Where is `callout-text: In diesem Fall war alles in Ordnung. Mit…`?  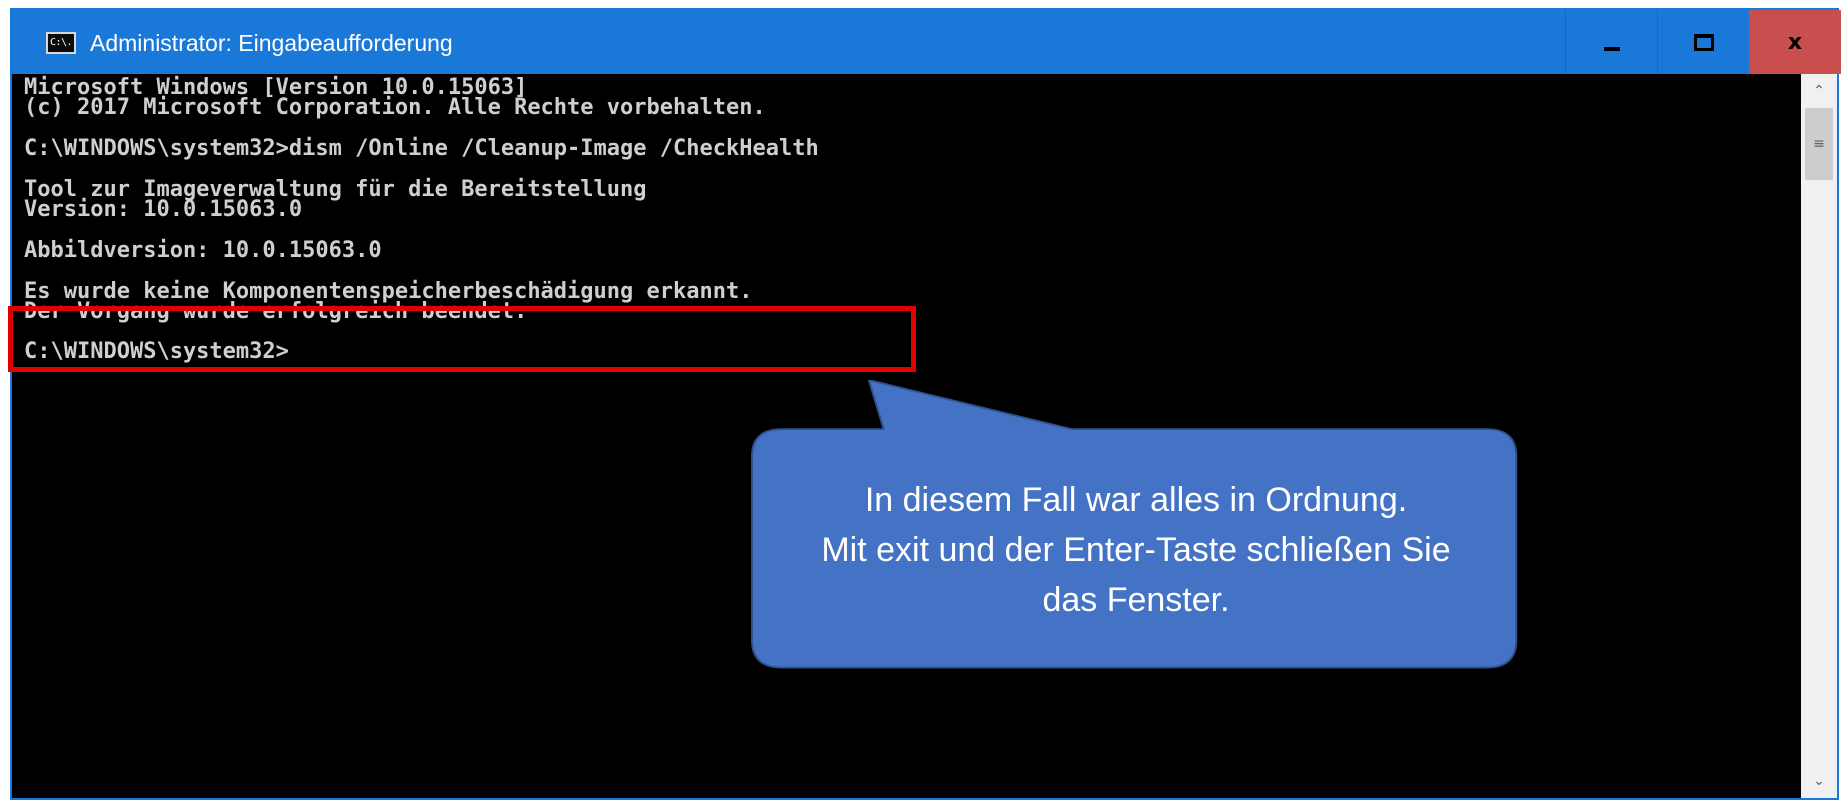
callout-text: In diesem Fall war alles in Ordnung. Mit… is located at coordinates (1136, 550).